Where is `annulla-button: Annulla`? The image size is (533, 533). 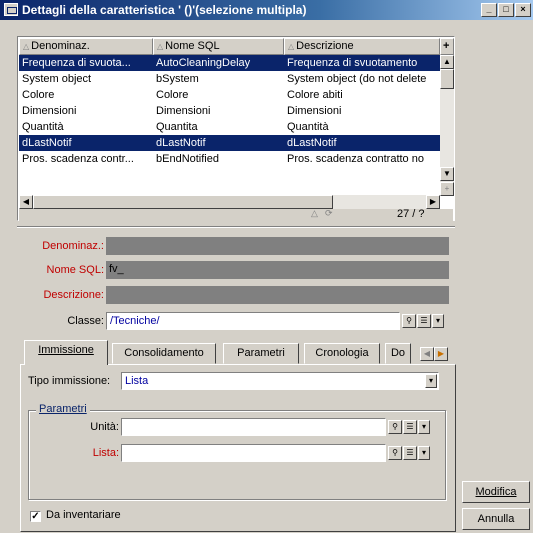 annulla-button: Annulla is located at coordinates (496, 519).